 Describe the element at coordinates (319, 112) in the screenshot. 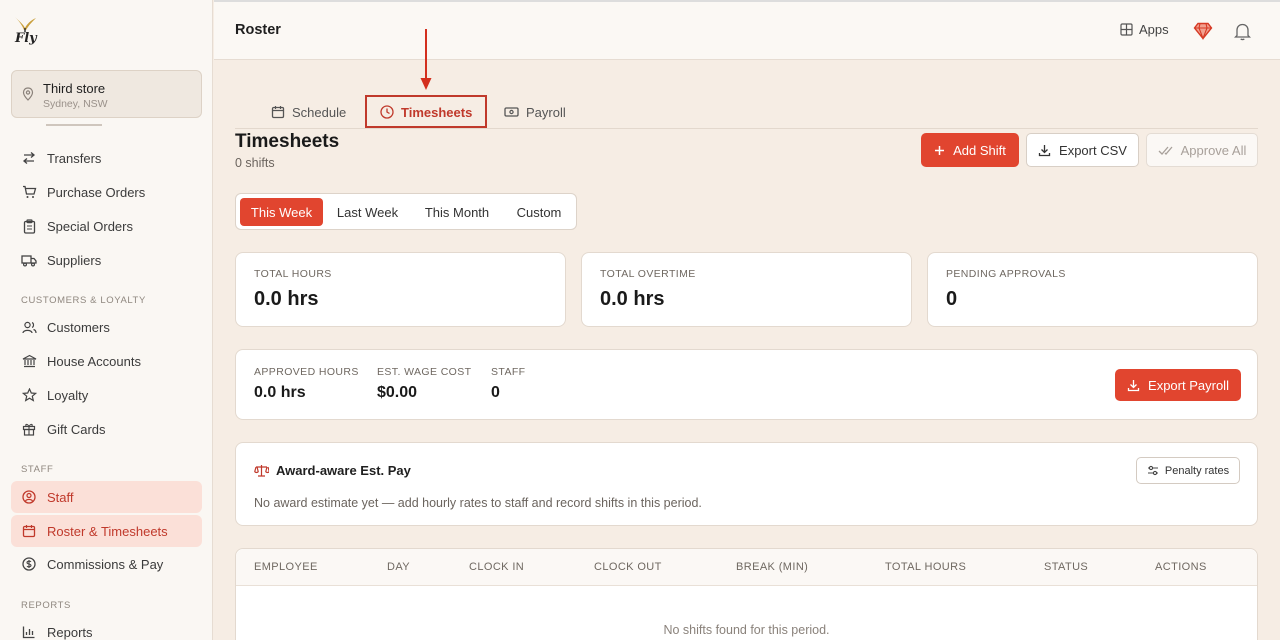

I see `tab-label: Schedule` at that location.